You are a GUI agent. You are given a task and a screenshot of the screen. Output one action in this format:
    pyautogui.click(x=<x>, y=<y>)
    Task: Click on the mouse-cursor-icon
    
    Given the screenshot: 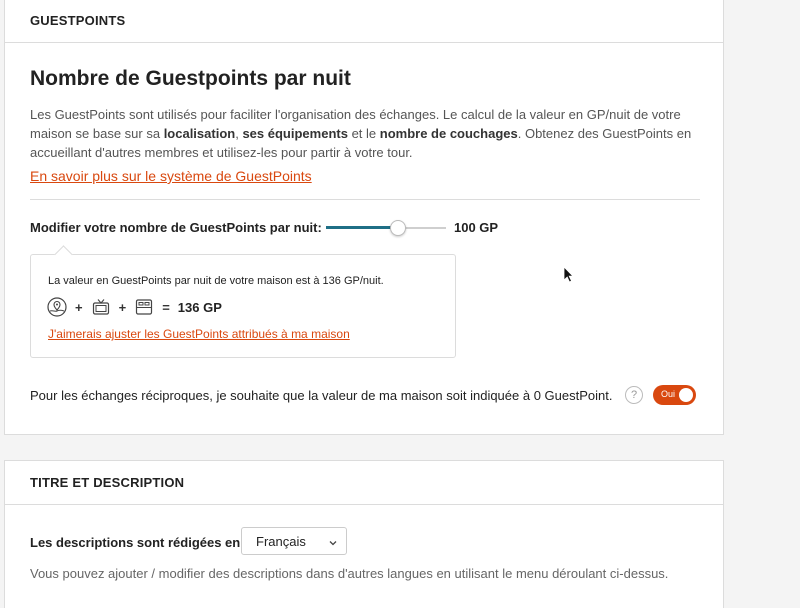 What is the action you would take?
    pyautogui.click(x=569, y=275)
    